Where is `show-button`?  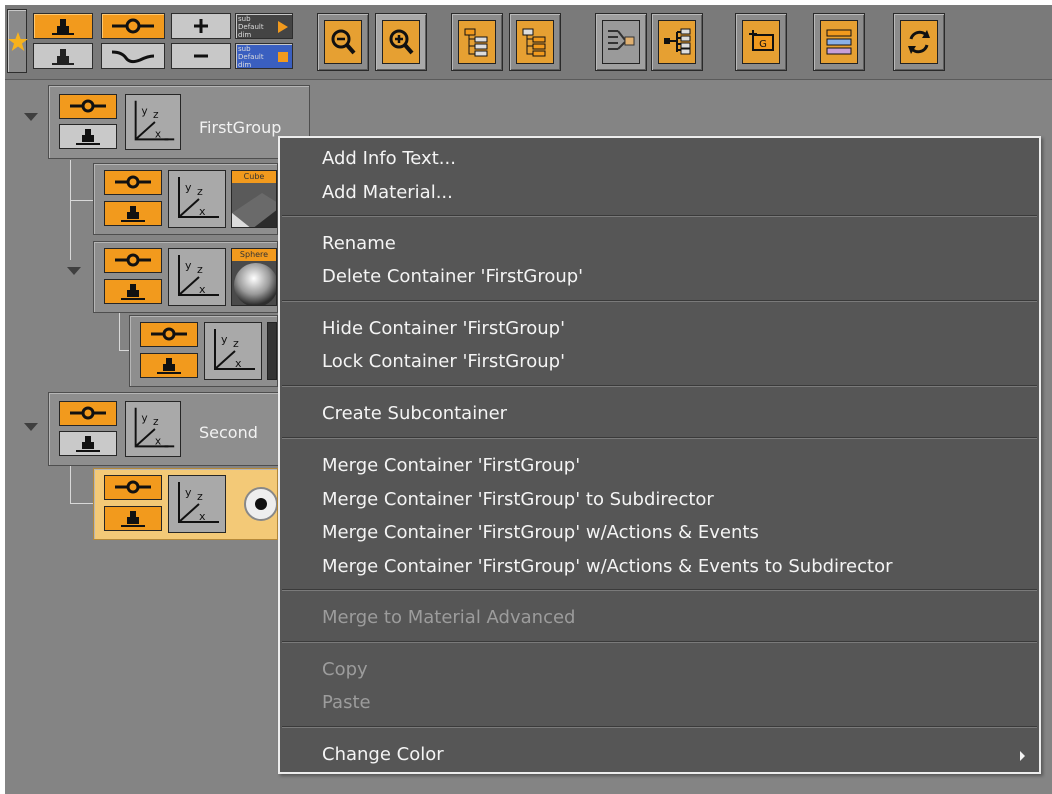
show-button is located at coordinates (63, 26).